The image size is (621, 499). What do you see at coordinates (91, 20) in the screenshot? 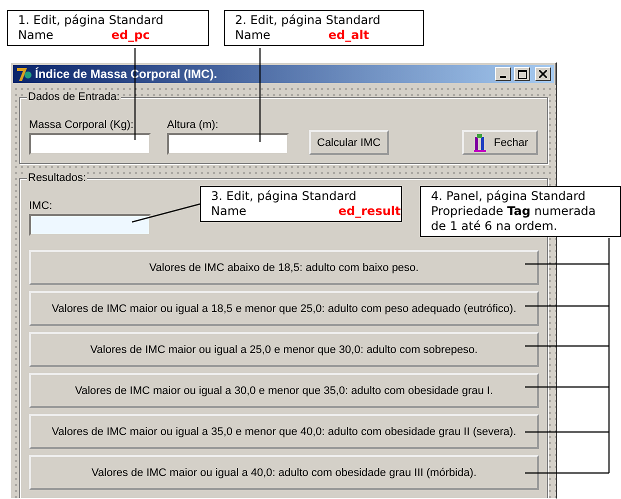
I see `callout-text: 1. Edit, página Standard` at bounding box center [91, 20].